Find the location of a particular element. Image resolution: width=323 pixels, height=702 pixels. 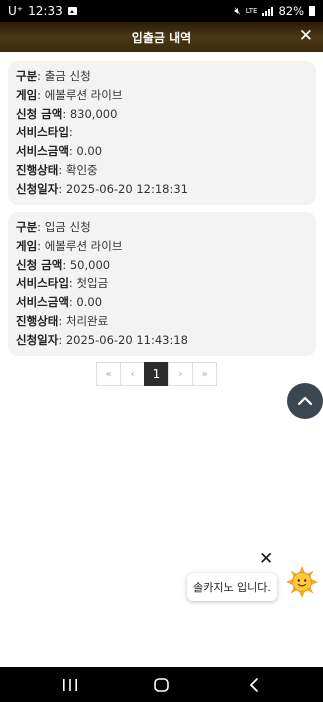

recent-apps-icon is located at coordinates (70, 685).